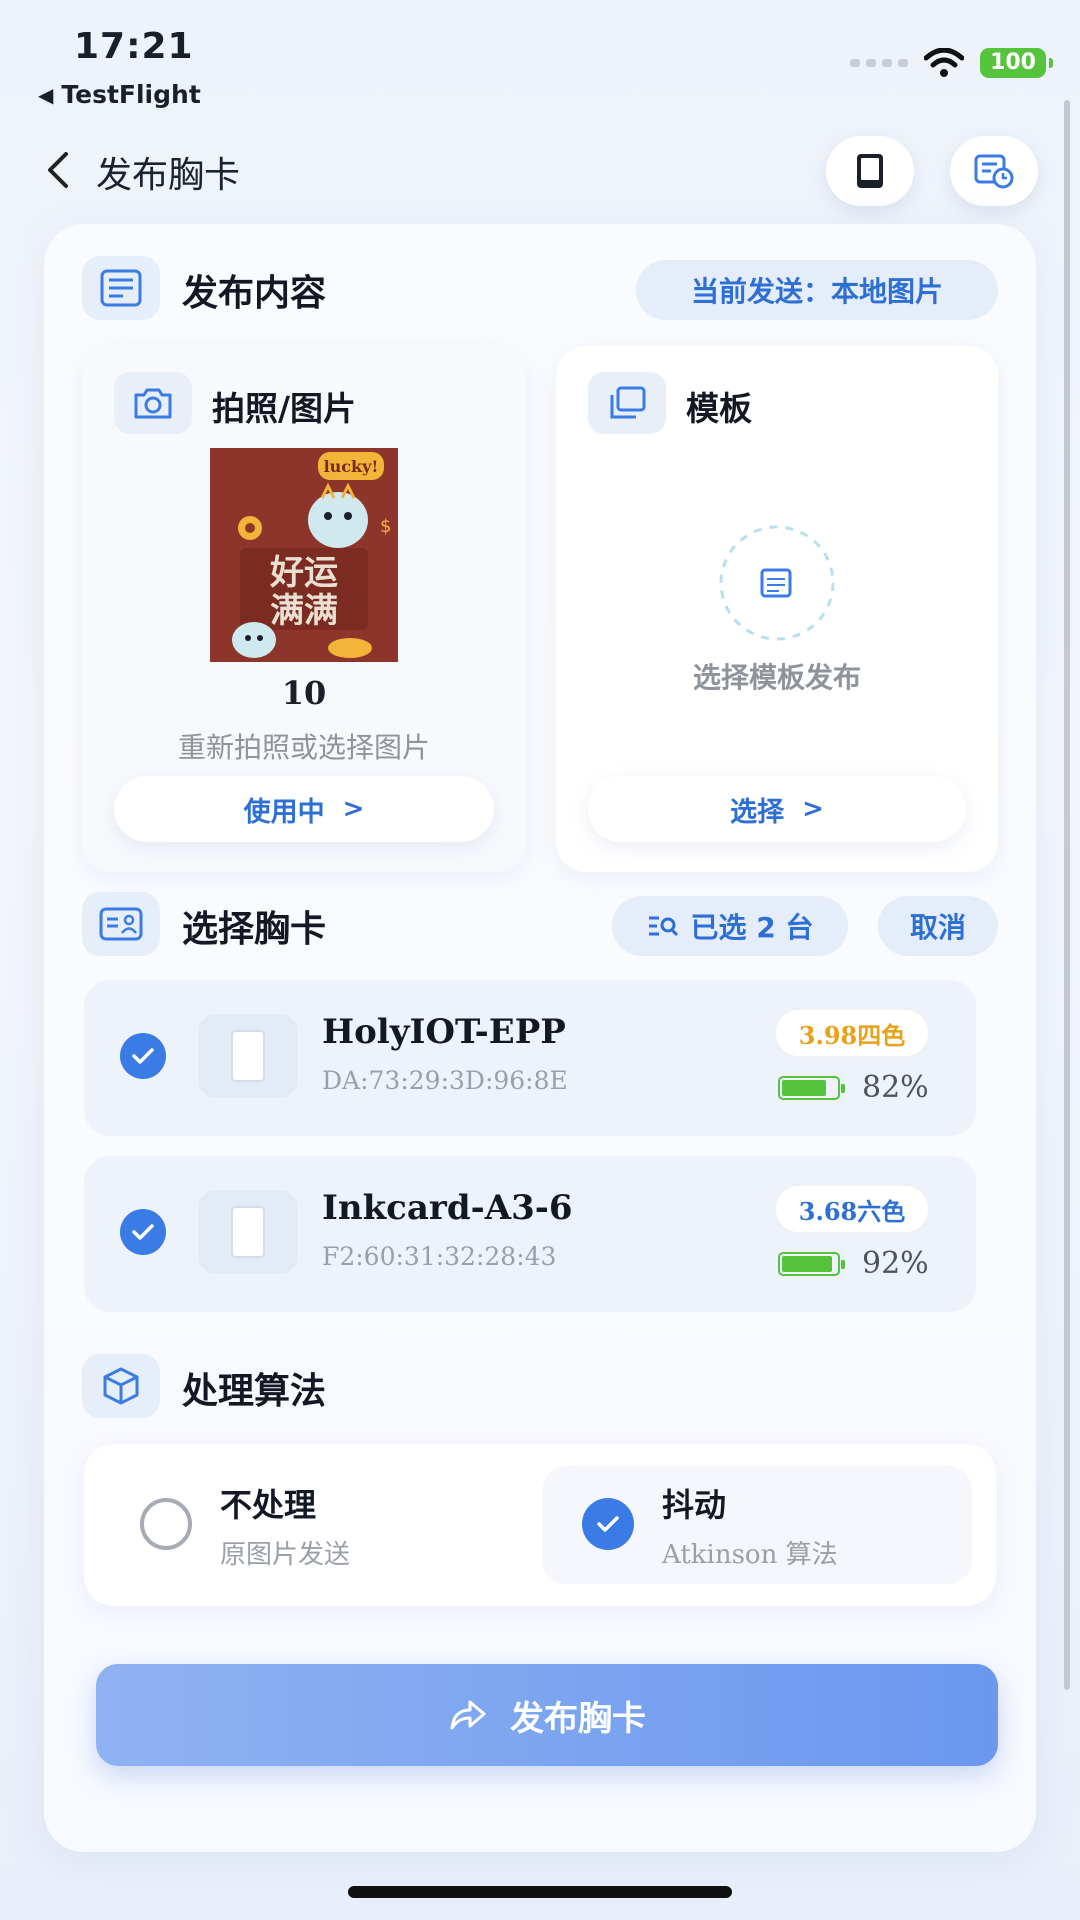 The width and height of the screenshot is (1080, 1920). I want to click on history-button, so click(994, 171).